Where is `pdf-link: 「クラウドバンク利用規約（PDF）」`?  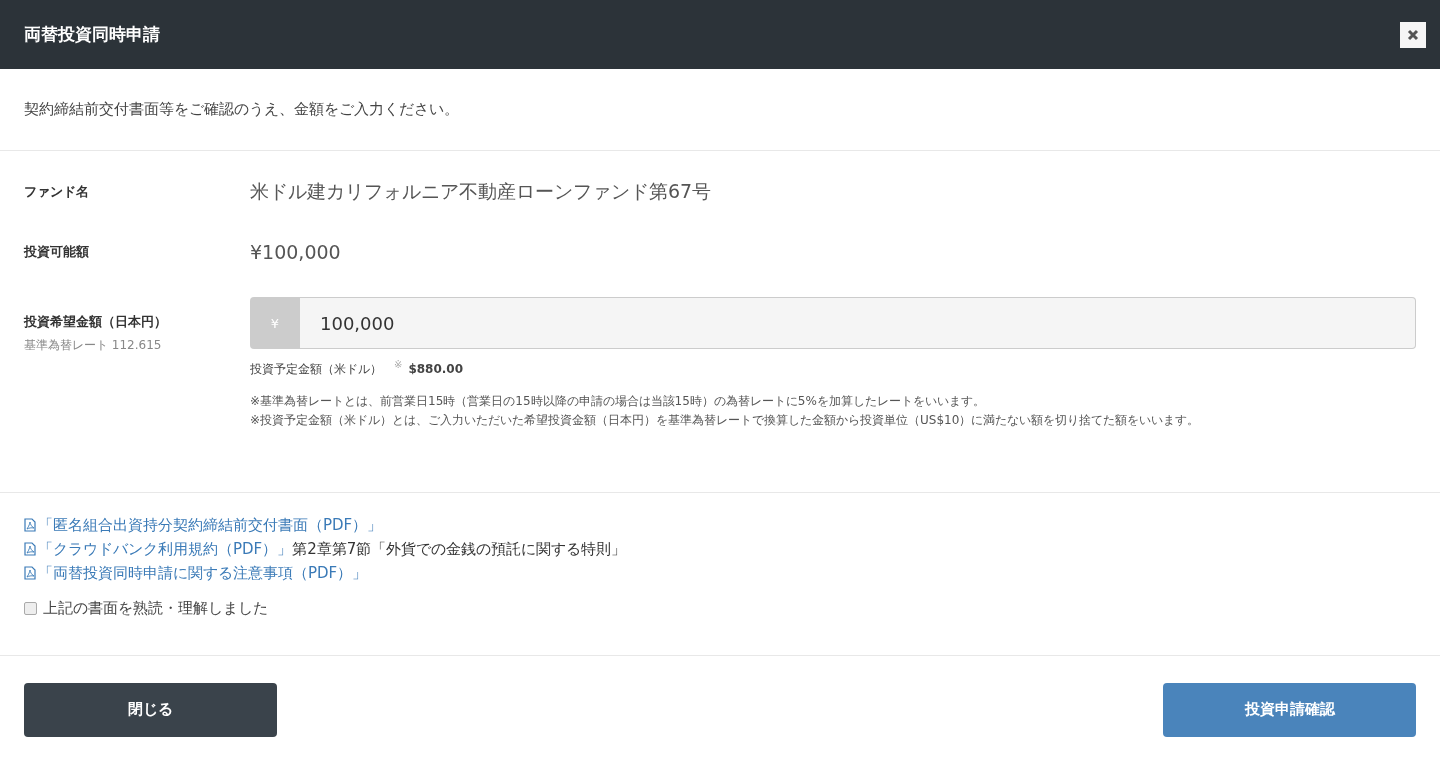 pdf-link: 「クラウドバンク利用規約（PDF）」 is located at coordinates (158, 549).